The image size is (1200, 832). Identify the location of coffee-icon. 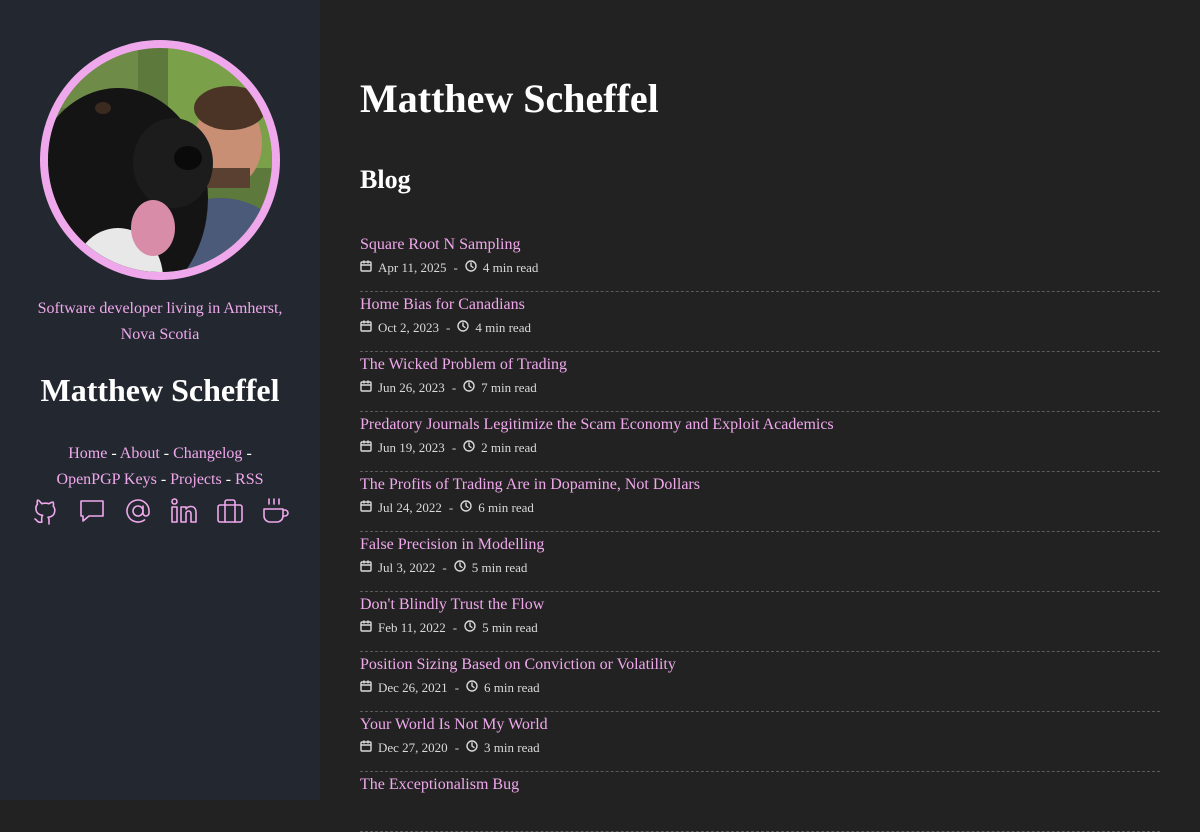
(276, 511).